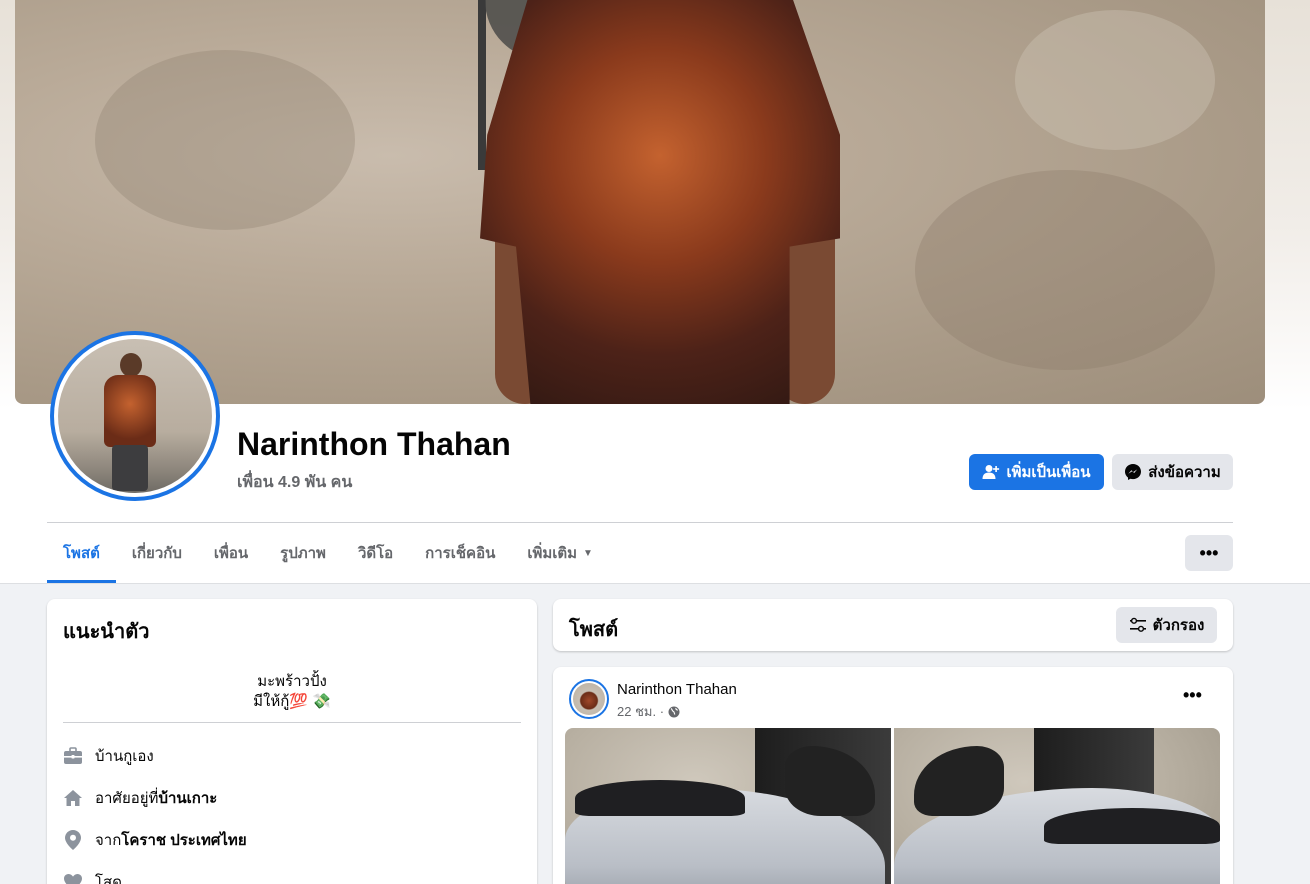 The image size is (1310, 884). I want to click on tab-more: เพิ่มเติม ▼, so click(560, 553).